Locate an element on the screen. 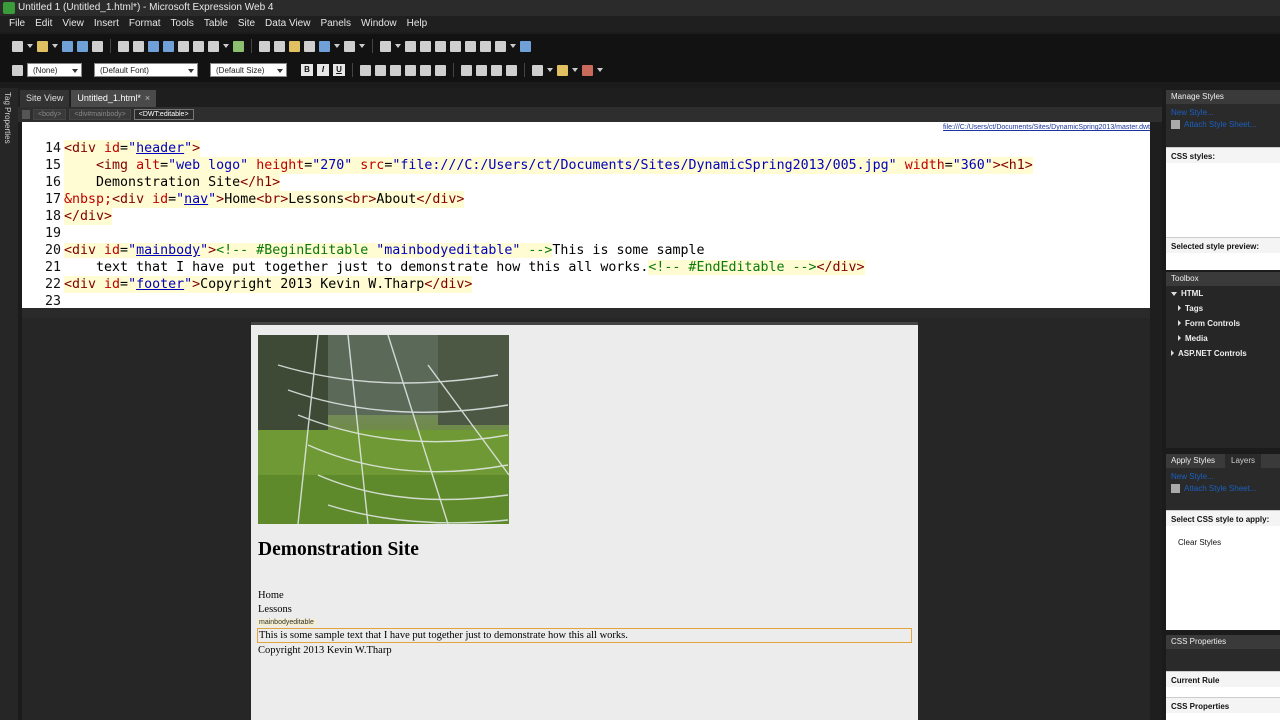 This screenshot has height=720, width=1280. toolbox-title: Toolbox is located at coordinates (1185, 279).